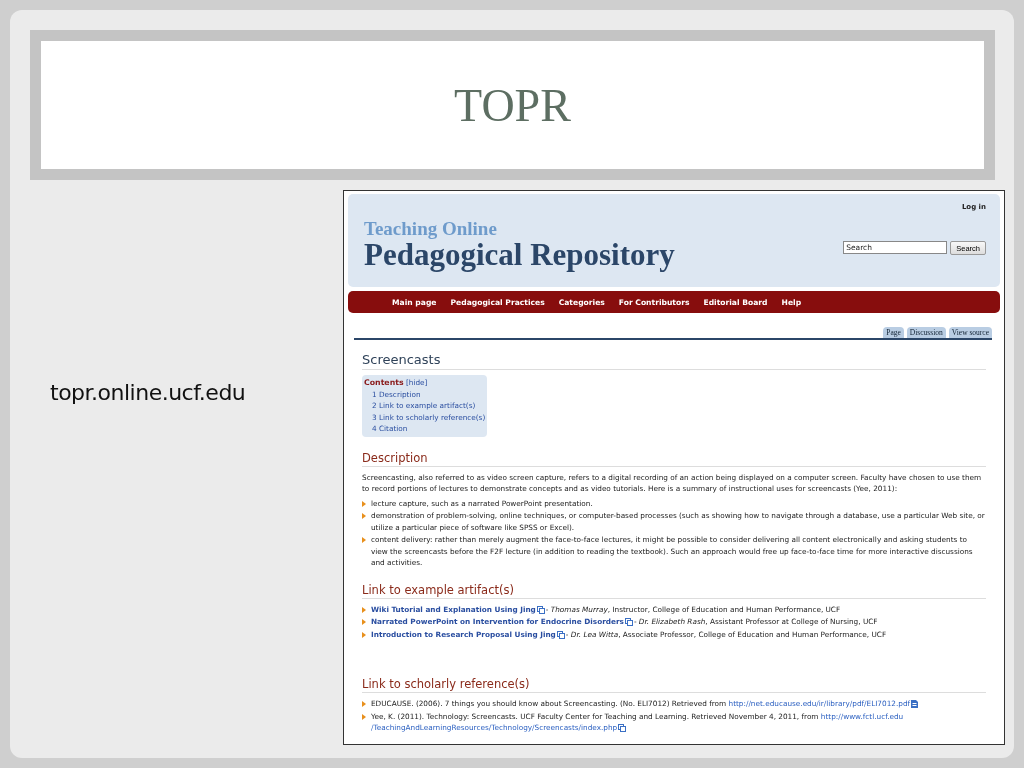 The image size is (1024, 768). Describe the element at coordinates (915, 704) in the screenshot. I see `document-icon` at that location.